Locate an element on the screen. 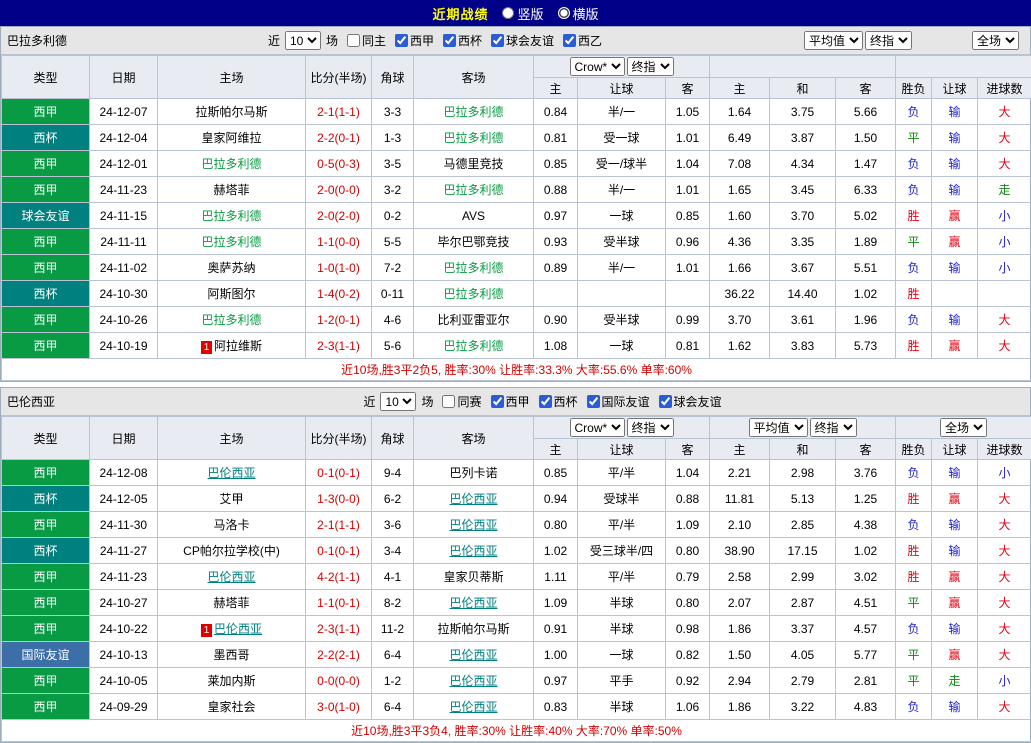  odds-away-cell: 1.04 is located at coordinates (688, 473).